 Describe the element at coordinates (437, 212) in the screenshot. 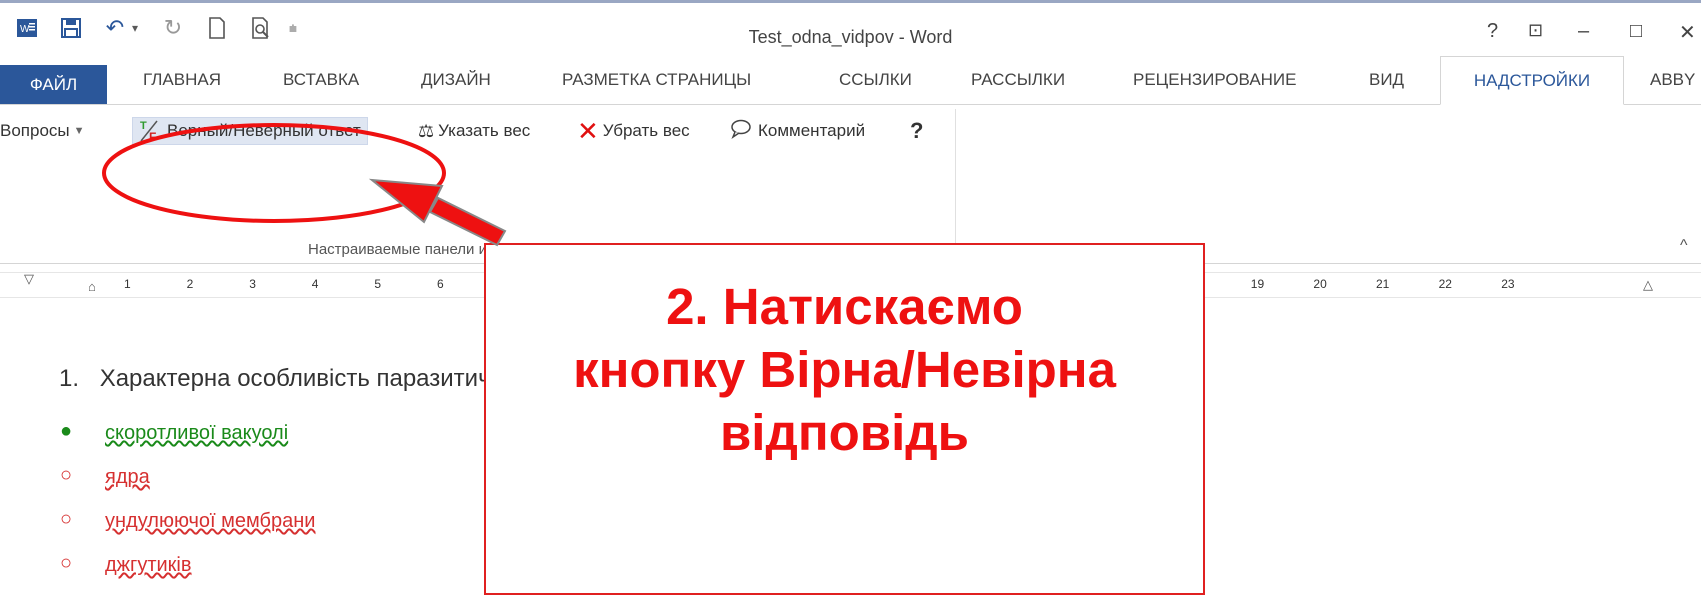

I see `pointer-arrow` at that location.